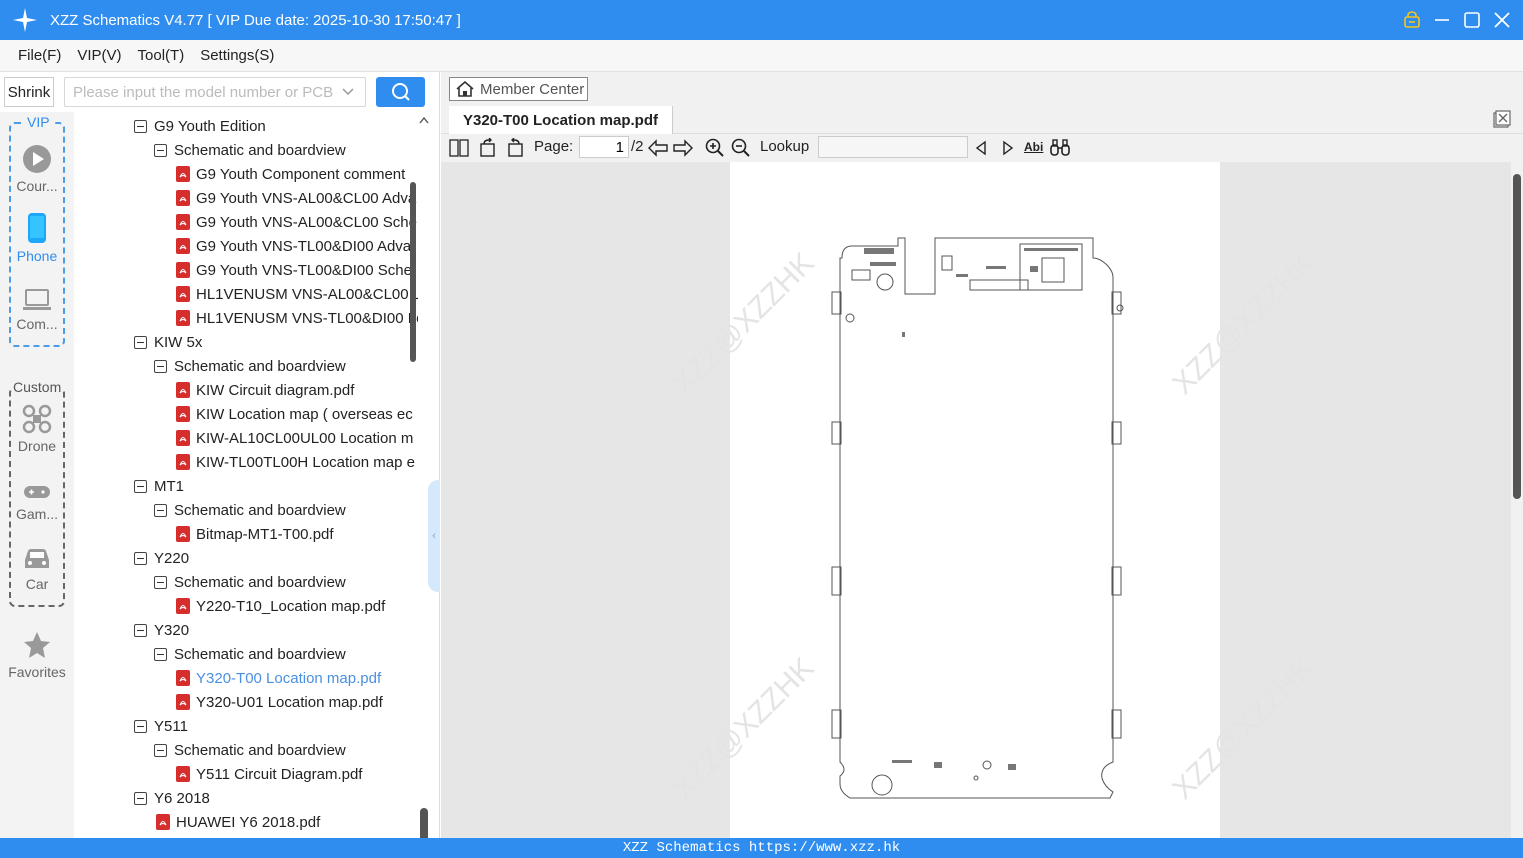 This screenshot has width=1523, height=858. Describe the element at coordinates (203, 92) in the screenshot. I see `search-input` at that location.